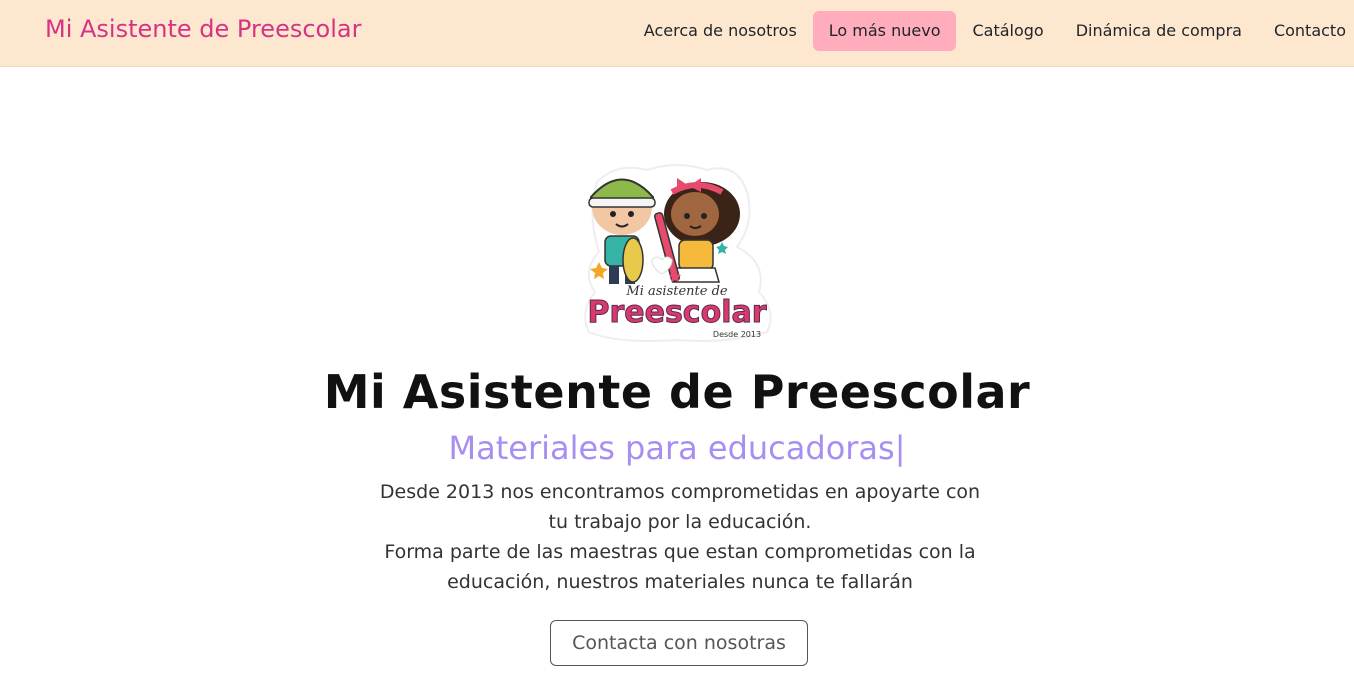 This screenshot has height=678, width=1354. Describe the element at coordinates (1159, 31) in the screenshot. I see `nav-item-dinamica: Dinámica de compra` at that location.